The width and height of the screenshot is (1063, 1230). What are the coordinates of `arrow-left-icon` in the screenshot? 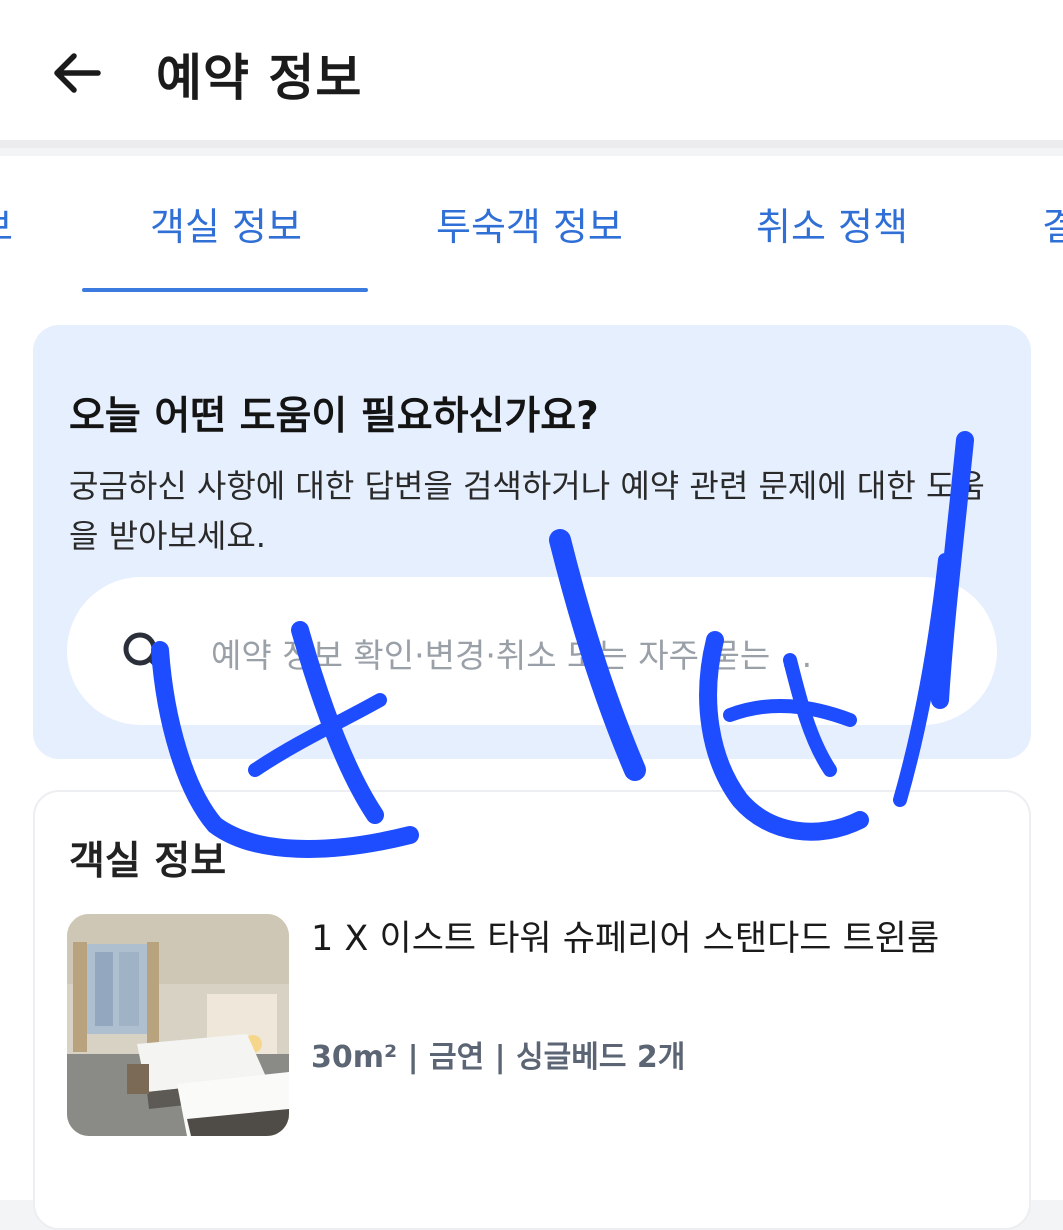 It's located at (77, 73).